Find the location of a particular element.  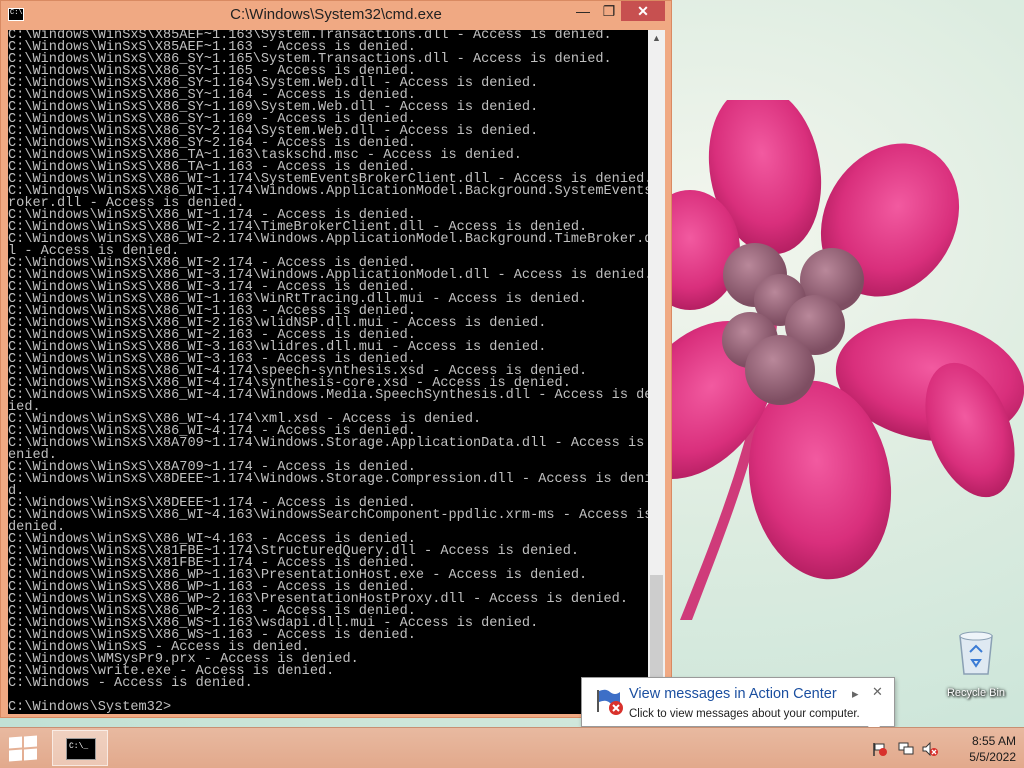

taskbar-clock: 8:55 AM 5/5/2022 is located at coordinates (980, 749).